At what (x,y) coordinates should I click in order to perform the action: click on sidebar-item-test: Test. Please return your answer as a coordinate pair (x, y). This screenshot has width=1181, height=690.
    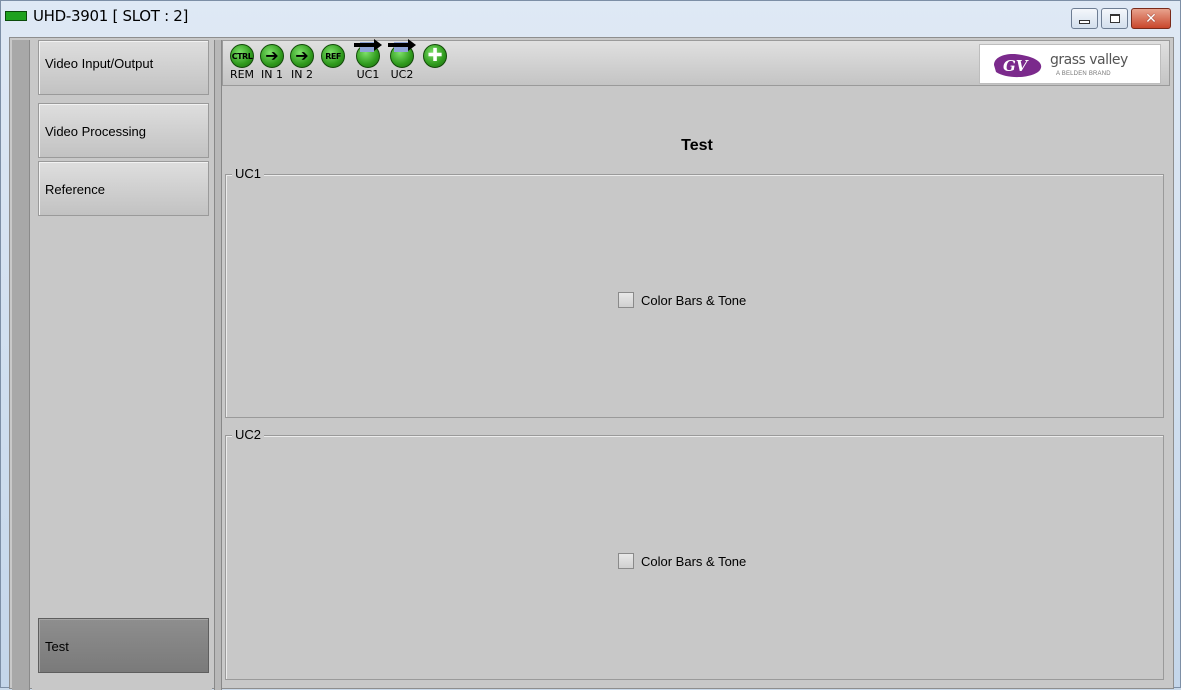
    Looking at the image, I should click on (123, 645).